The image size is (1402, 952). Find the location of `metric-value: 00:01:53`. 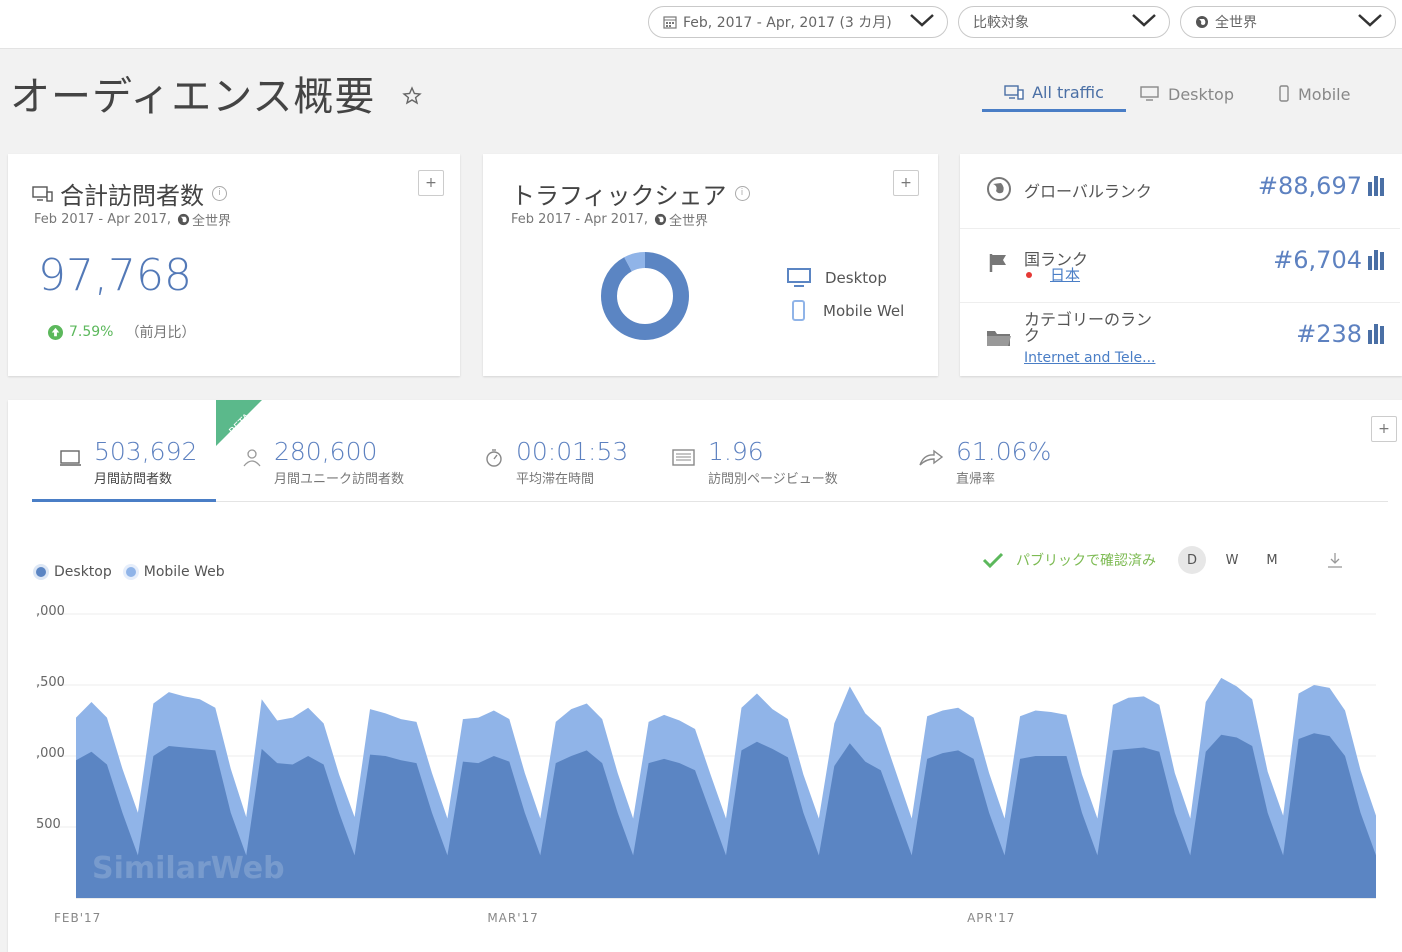

metric-value: 00:01:53 is located at coordinates (572, 451).